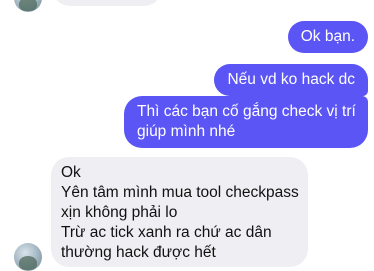 The image size is (374, 271). Describe the element at coordinates (180, 192) in the screenshot. I see `message-text: Yên tâm mình mua tool checkpass` at that location.